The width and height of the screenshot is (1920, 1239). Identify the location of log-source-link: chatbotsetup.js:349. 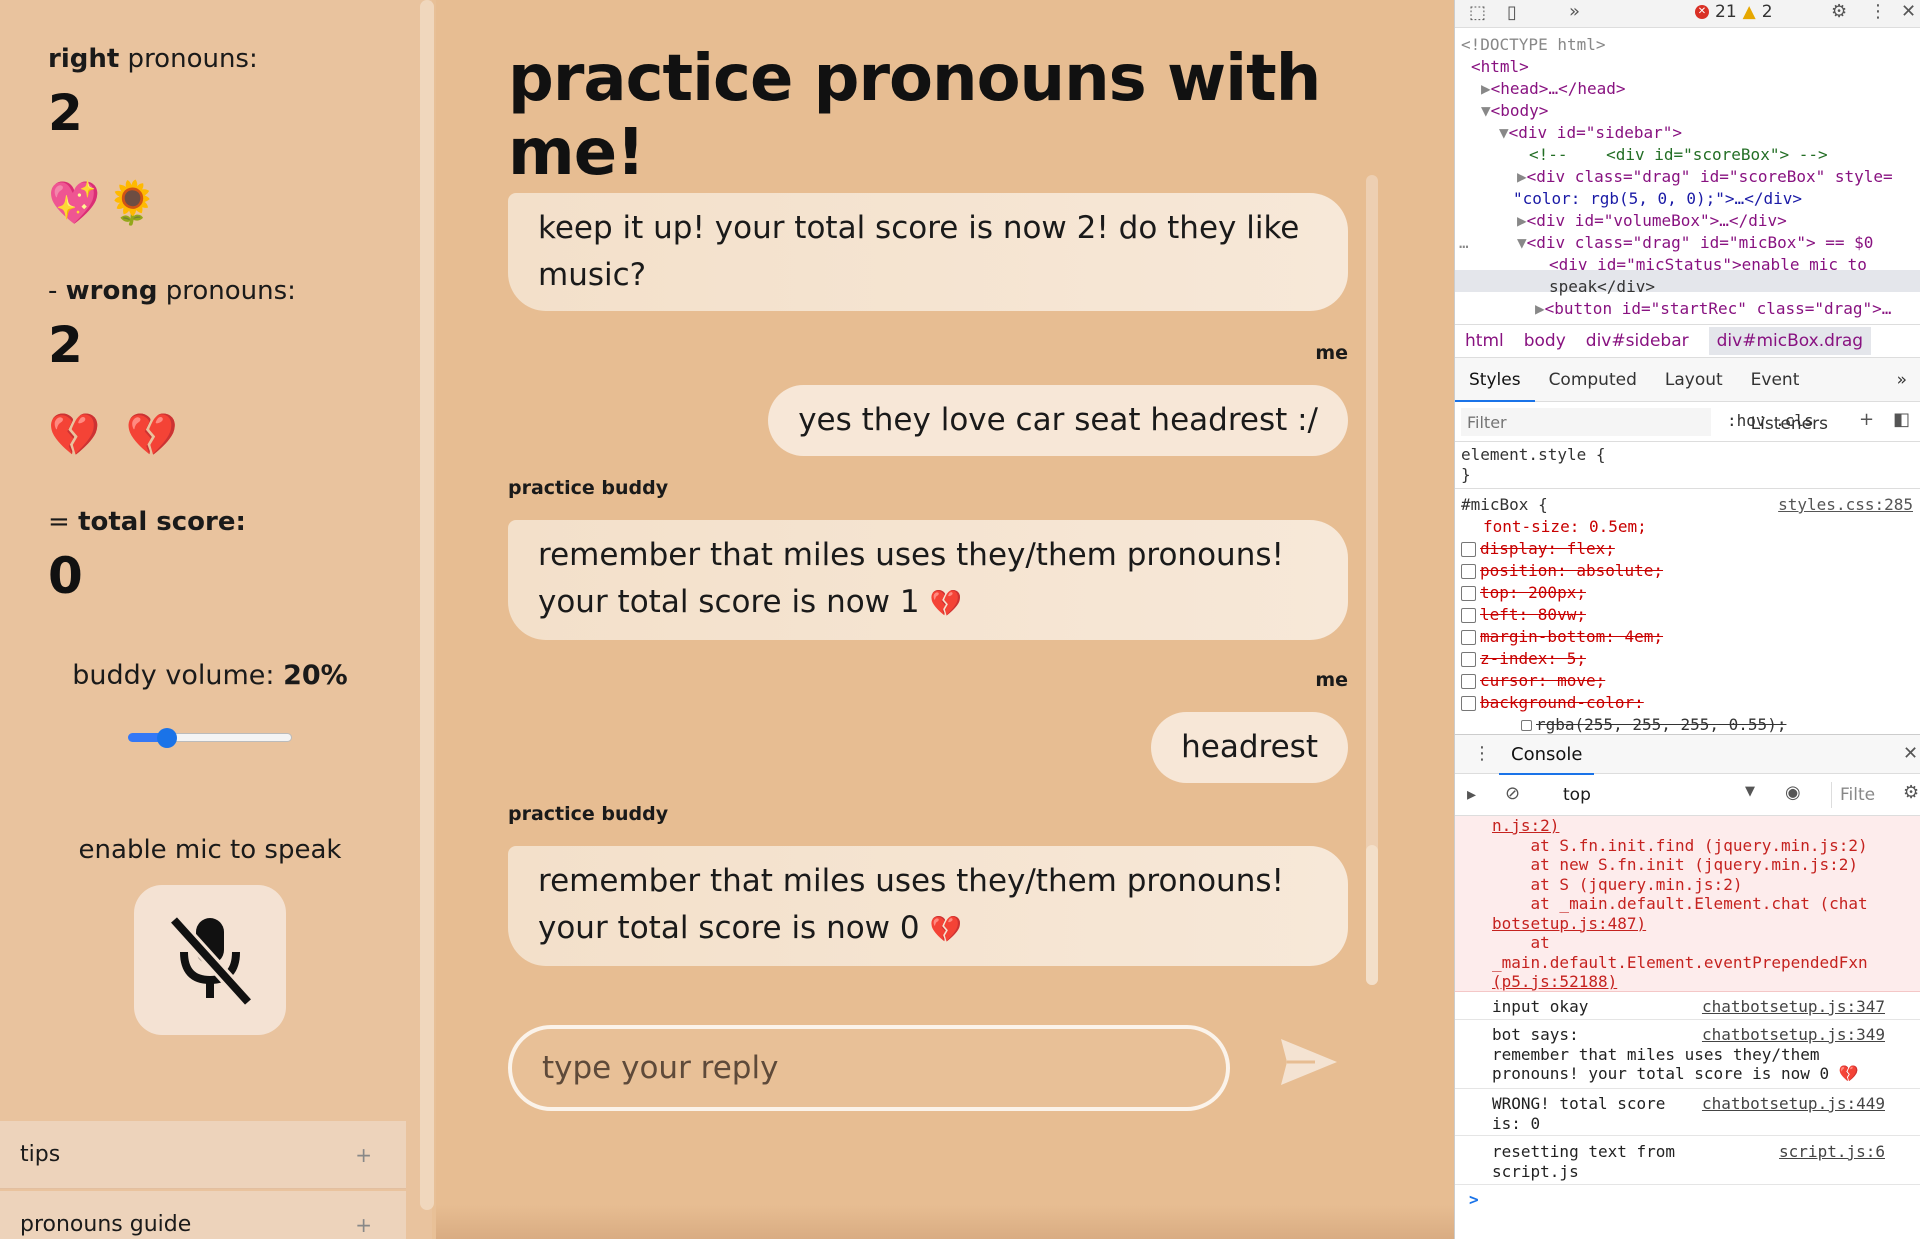
(1793, 1035).